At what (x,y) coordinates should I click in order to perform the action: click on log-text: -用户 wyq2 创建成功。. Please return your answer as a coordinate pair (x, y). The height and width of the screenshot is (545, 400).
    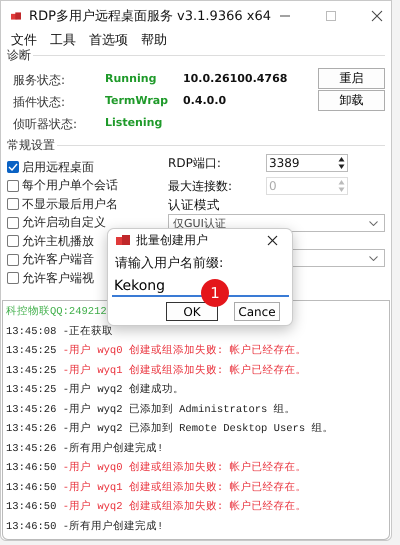
    Looking at the image, I should click on (123, 390).